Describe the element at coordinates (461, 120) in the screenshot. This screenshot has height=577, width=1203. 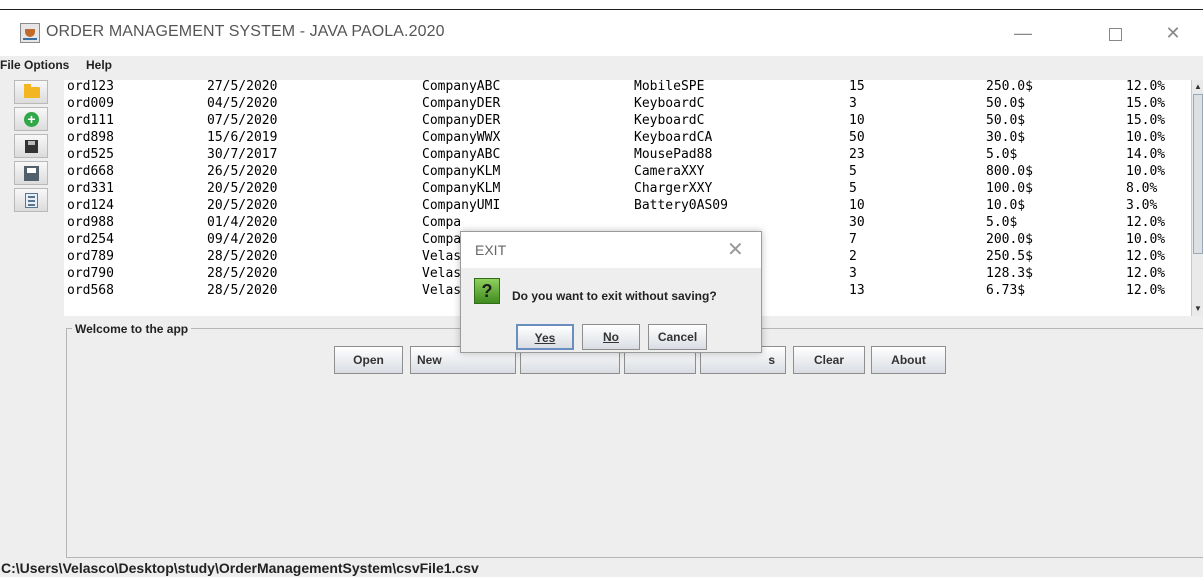
I see `table-cell: CompanyDER` at that location.